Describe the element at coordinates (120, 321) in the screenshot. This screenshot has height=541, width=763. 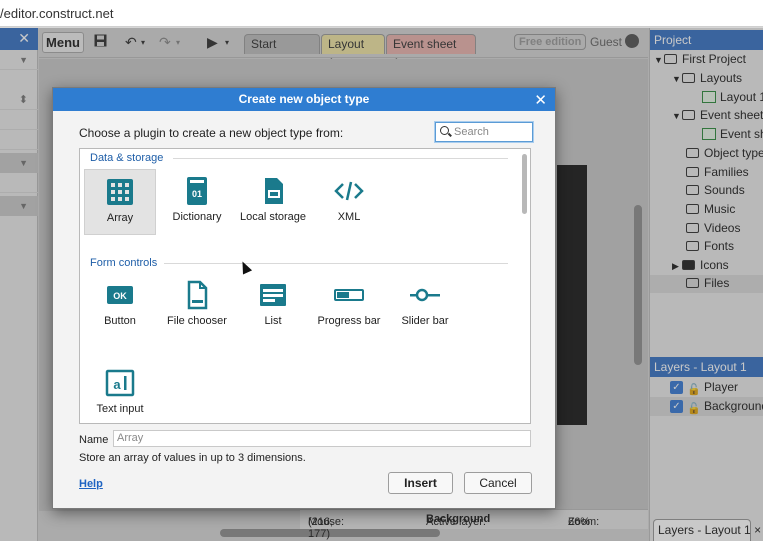
I see `plugin-label: Button` at that location.